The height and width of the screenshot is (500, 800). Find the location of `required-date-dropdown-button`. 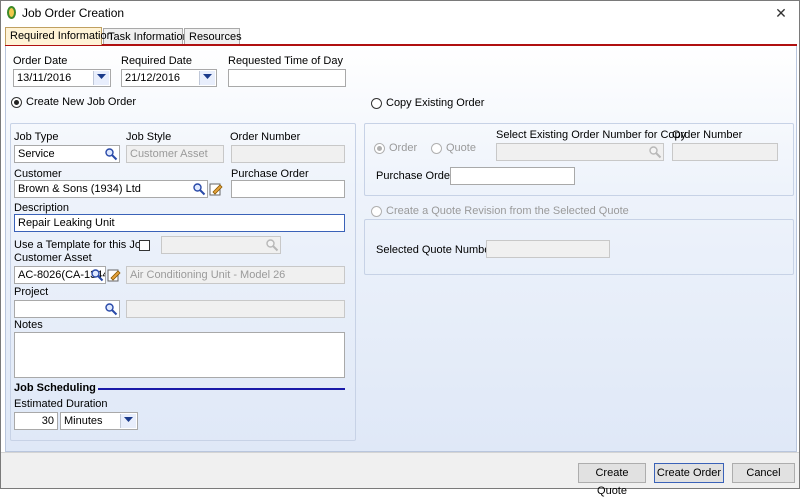

required-date-dropdown-button is located at coordinates (207, 78).